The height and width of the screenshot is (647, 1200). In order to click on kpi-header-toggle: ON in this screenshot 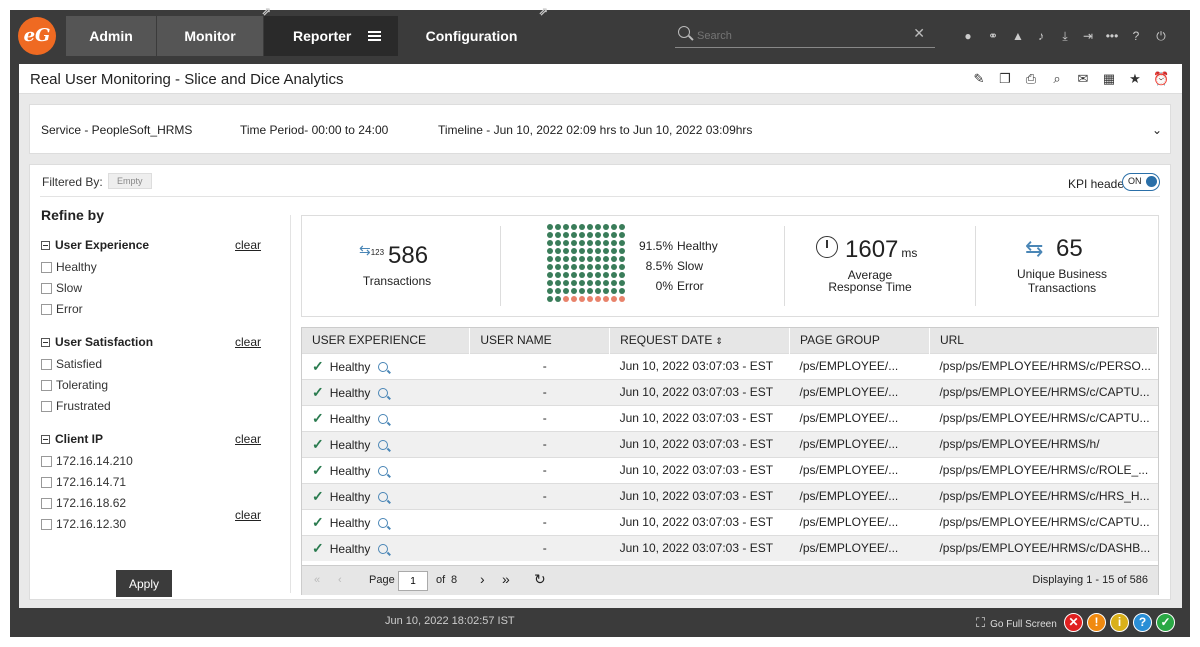, I will do `click(1141, 182)`.